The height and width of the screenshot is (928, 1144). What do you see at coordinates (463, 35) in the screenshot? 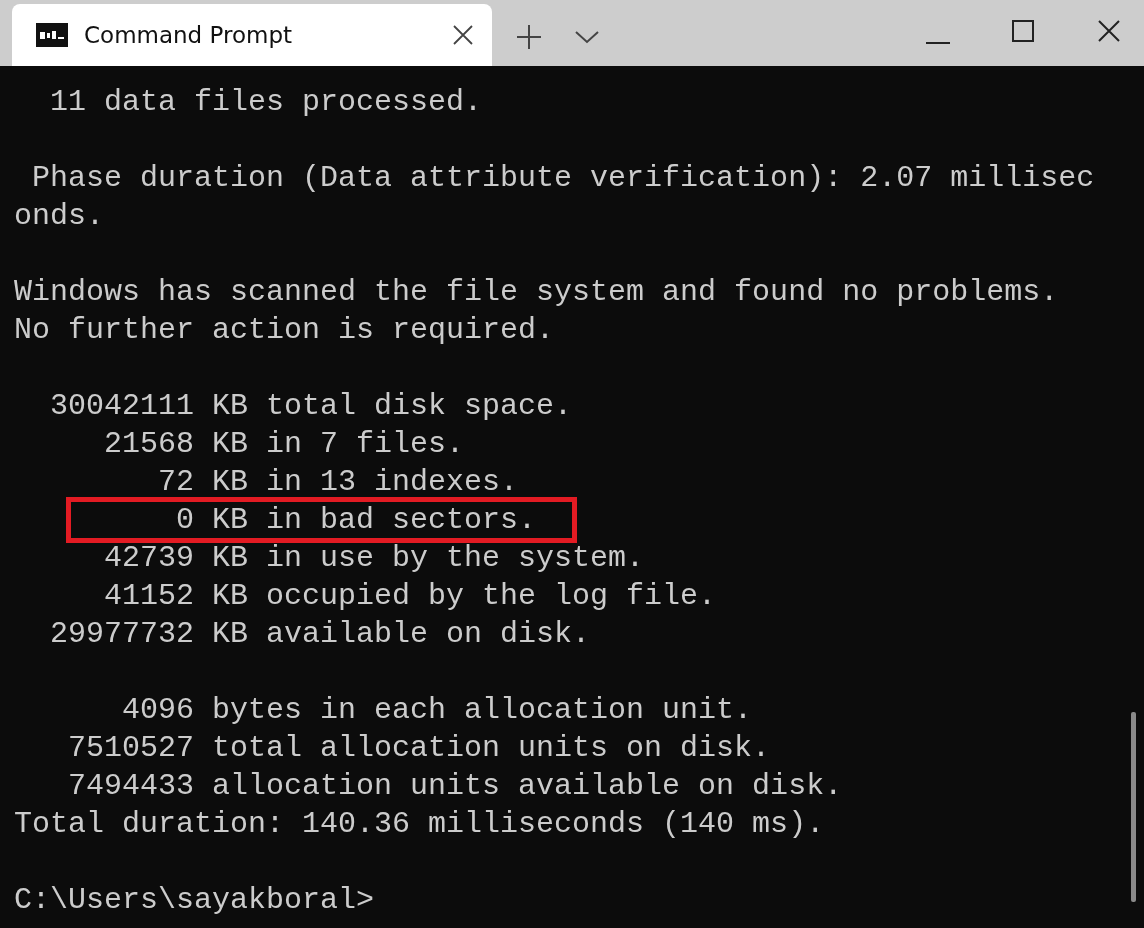
I see `close-tab-icon` at bounding box center [463, 35].